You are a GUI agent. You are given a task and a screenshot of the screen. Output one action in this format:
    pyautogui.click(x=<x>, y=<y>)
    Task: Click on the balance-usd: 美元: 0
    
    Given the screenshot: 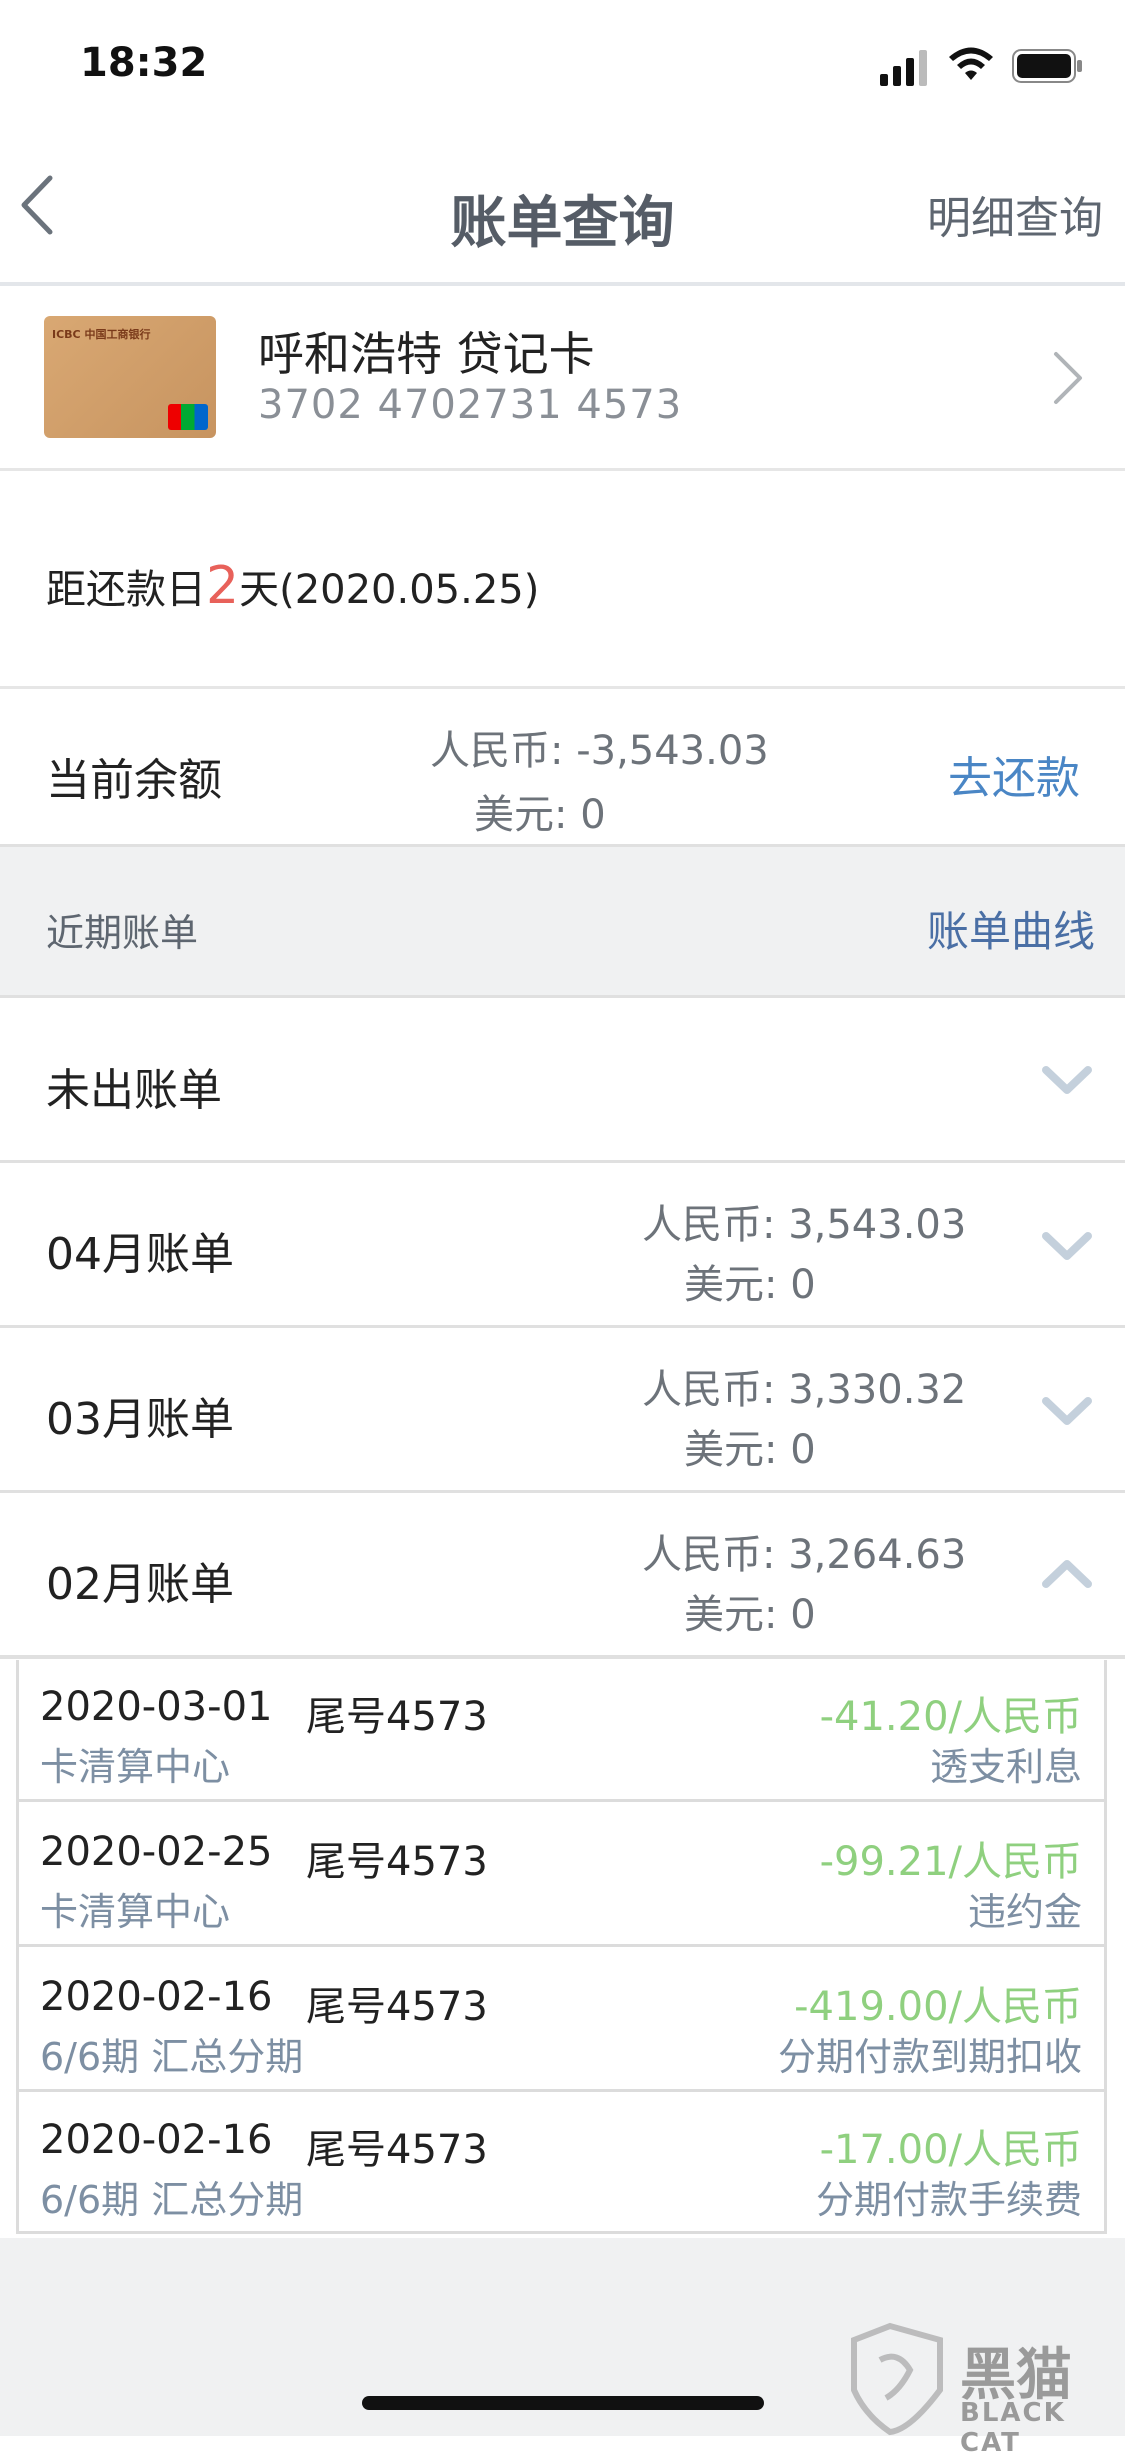 What is the action you would take?
    pyautogui.click(x=540, y=815)
    